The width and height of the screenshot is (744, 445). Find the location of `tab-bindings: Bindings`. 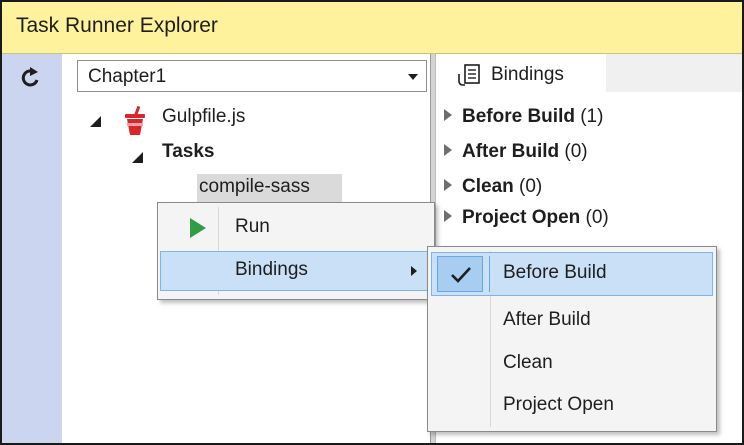

tab-bindings: Bindings is located at coordinates (521, 74).